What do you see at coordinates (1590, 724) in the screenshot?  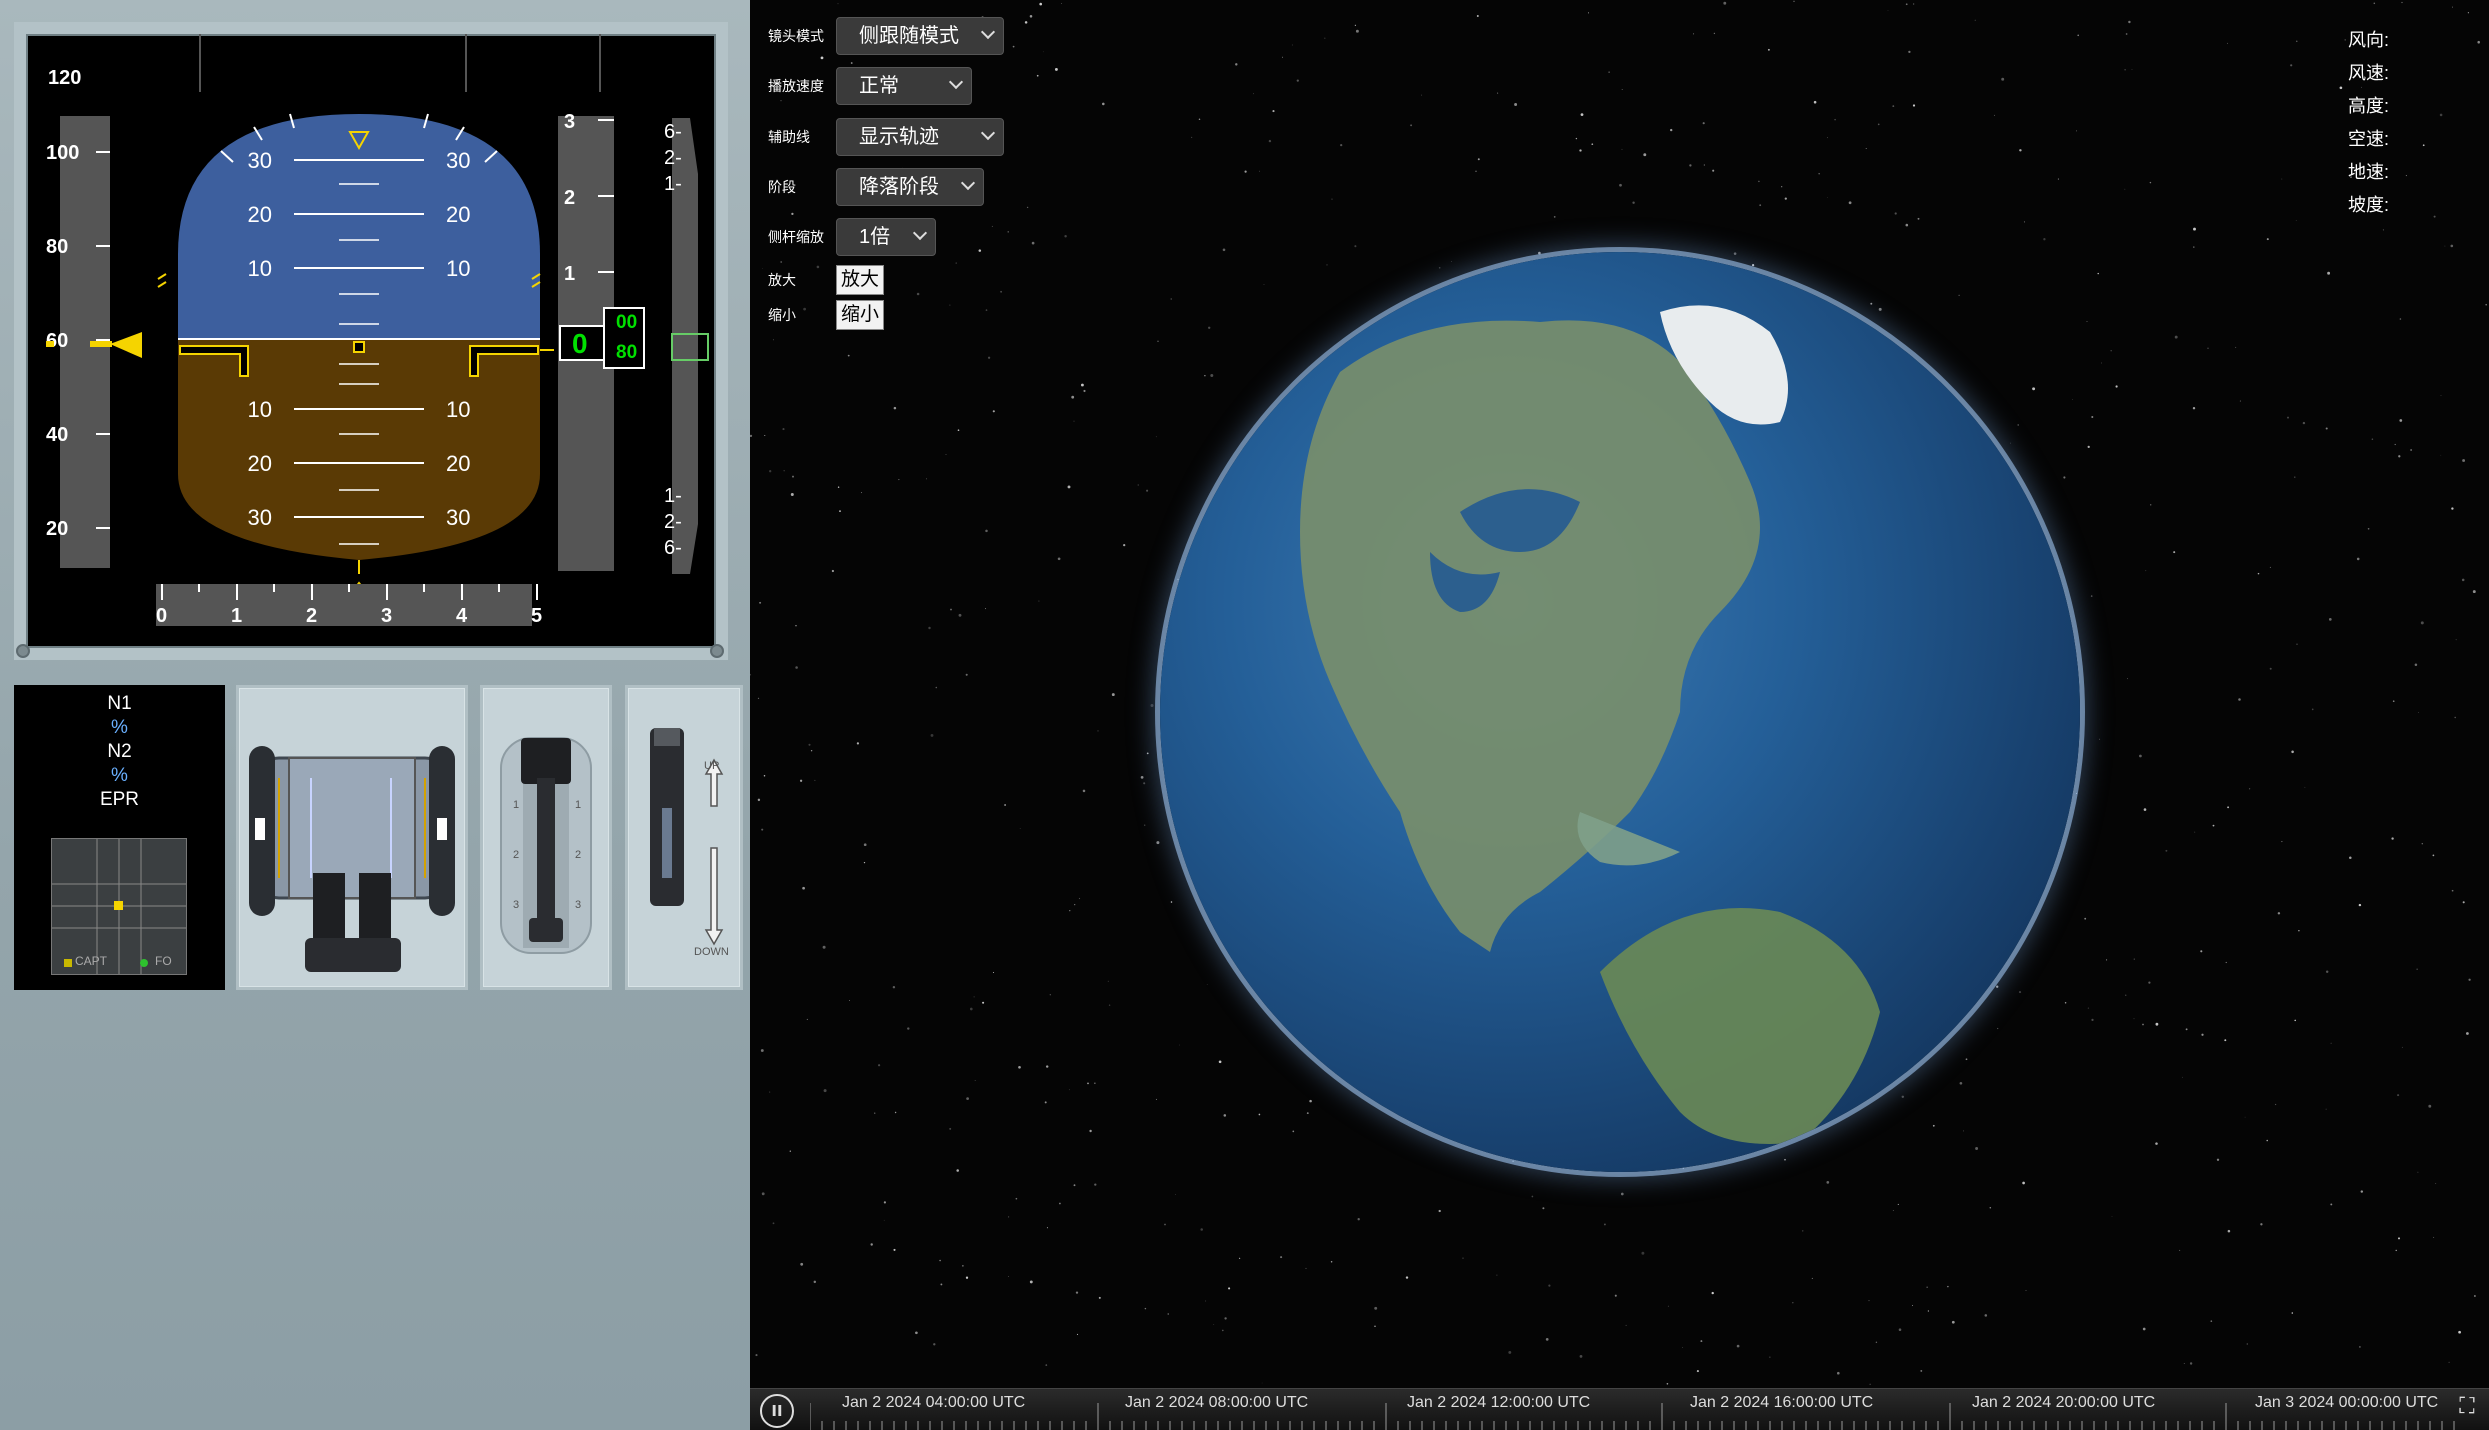 I see `continent-layer` at bounding box center [1590, 724].